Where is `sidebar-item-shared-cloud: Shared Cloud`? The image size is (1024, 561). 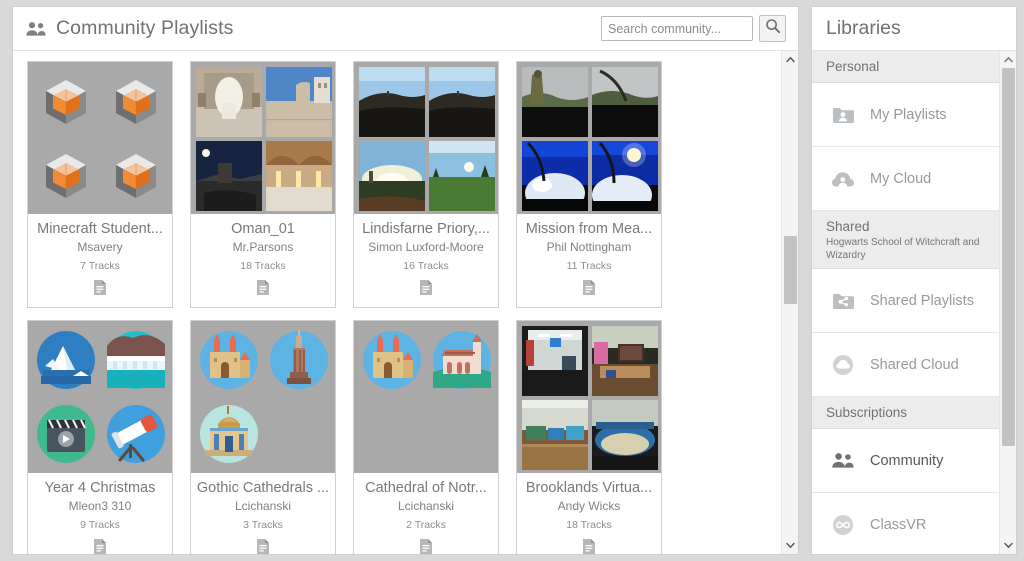 sidebar-item-shared-cloud: Shared Cloud is located at coordinates (905, 365).